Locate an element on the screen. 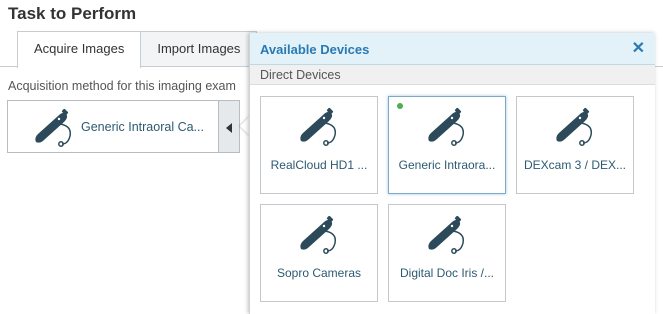 This screenshot has height=314, width=663. section-label: Direct Devices is located at coordinates (300, 75).